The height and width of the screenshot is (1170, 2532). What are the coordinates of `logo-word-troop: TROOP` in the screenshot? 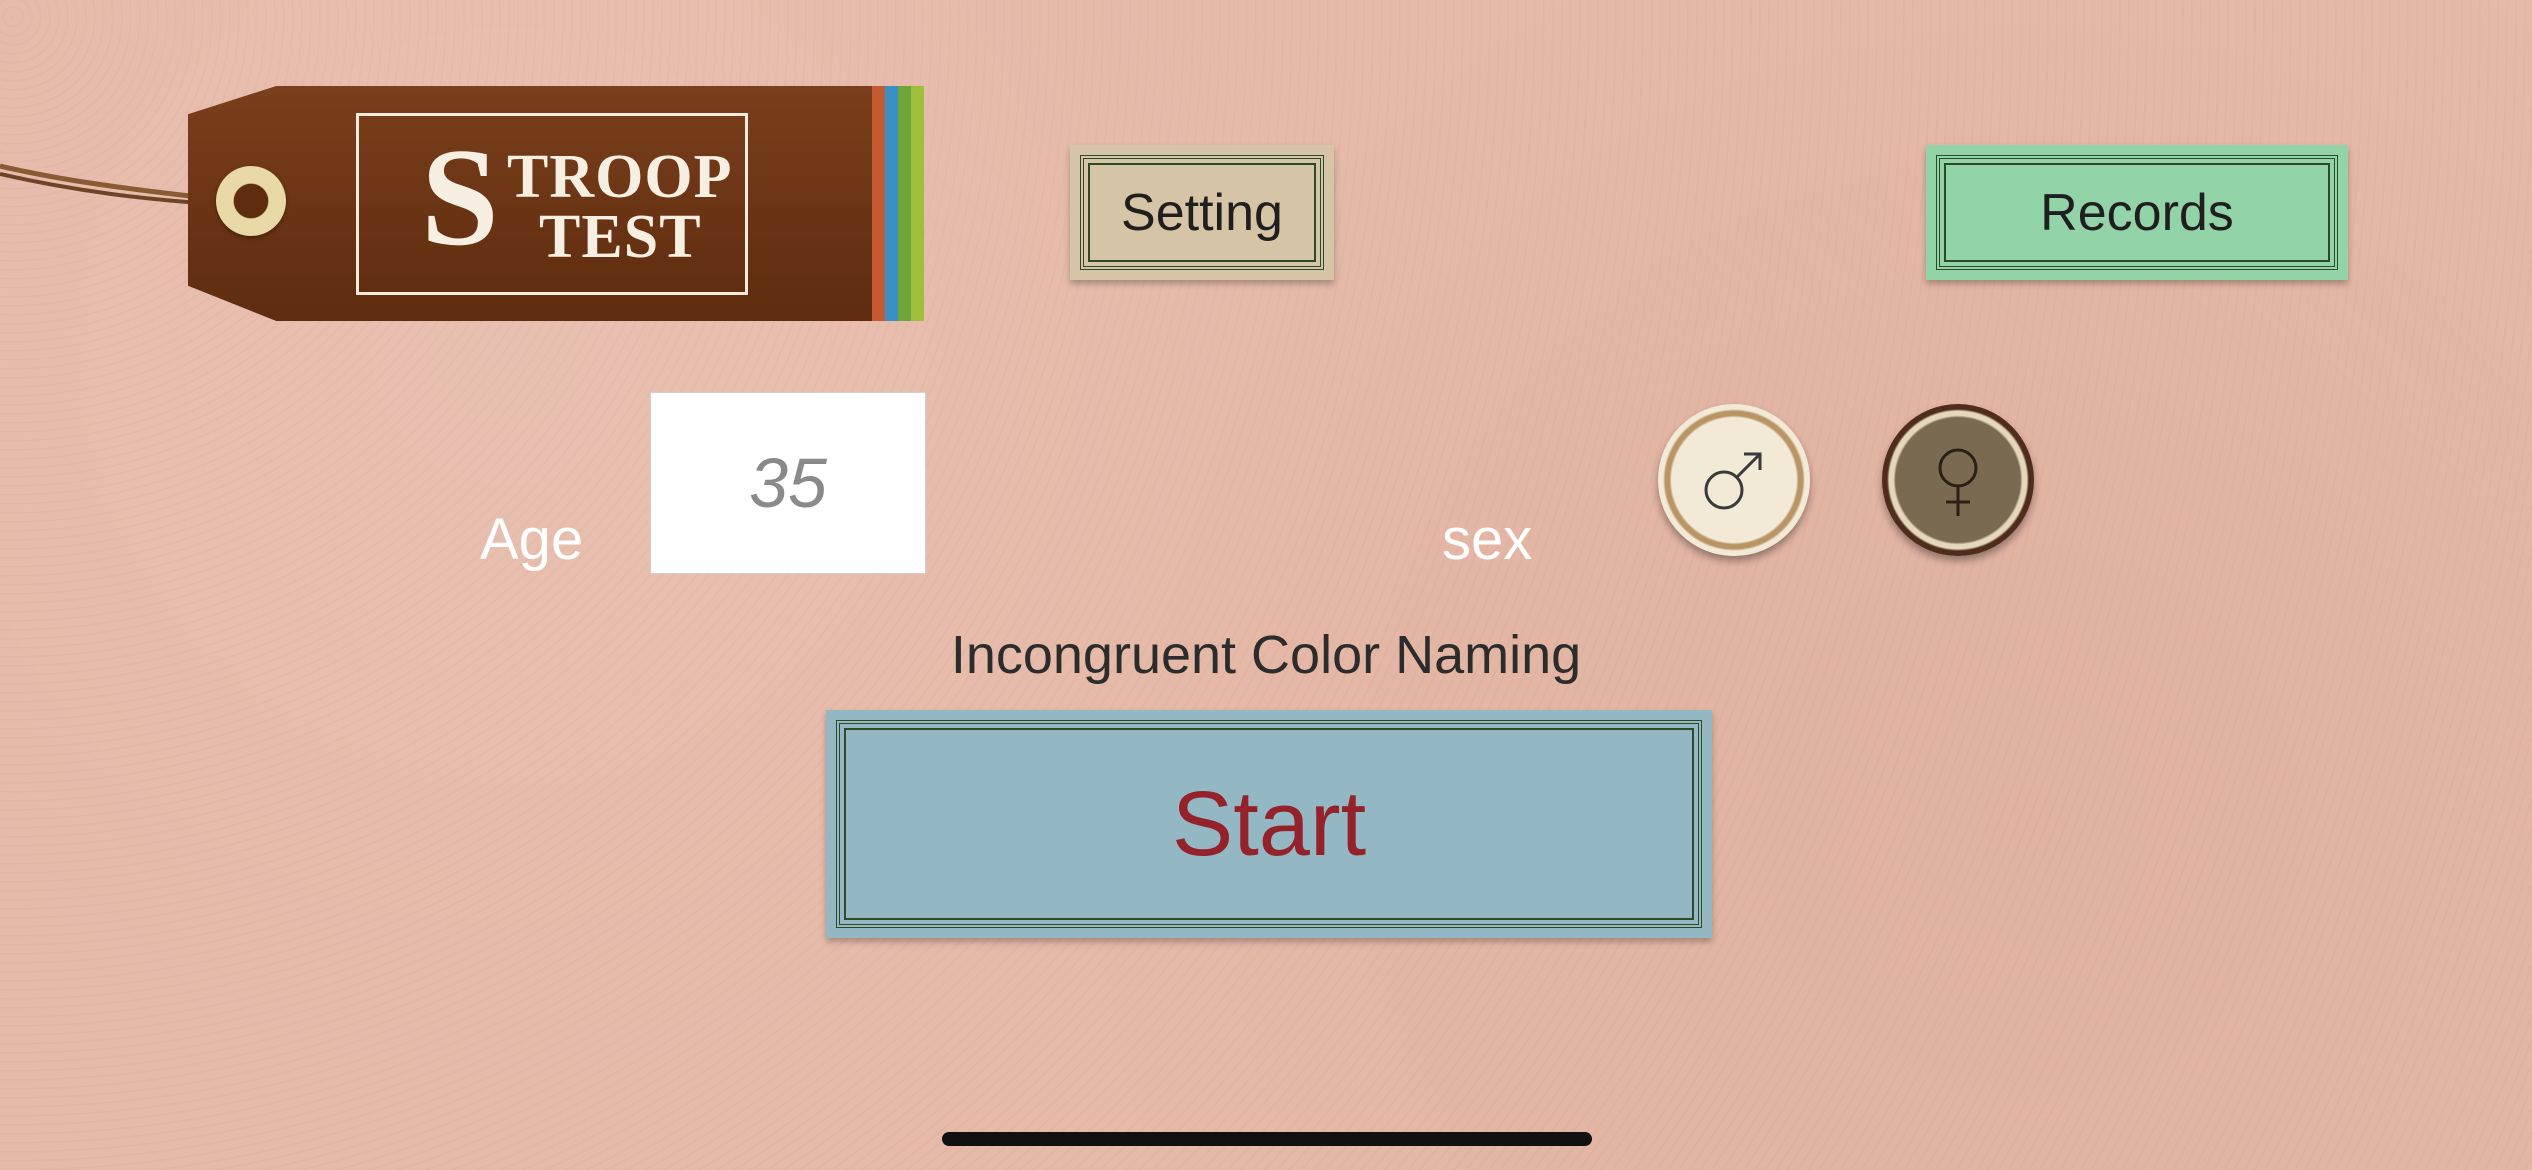 It's located at (620, 177).